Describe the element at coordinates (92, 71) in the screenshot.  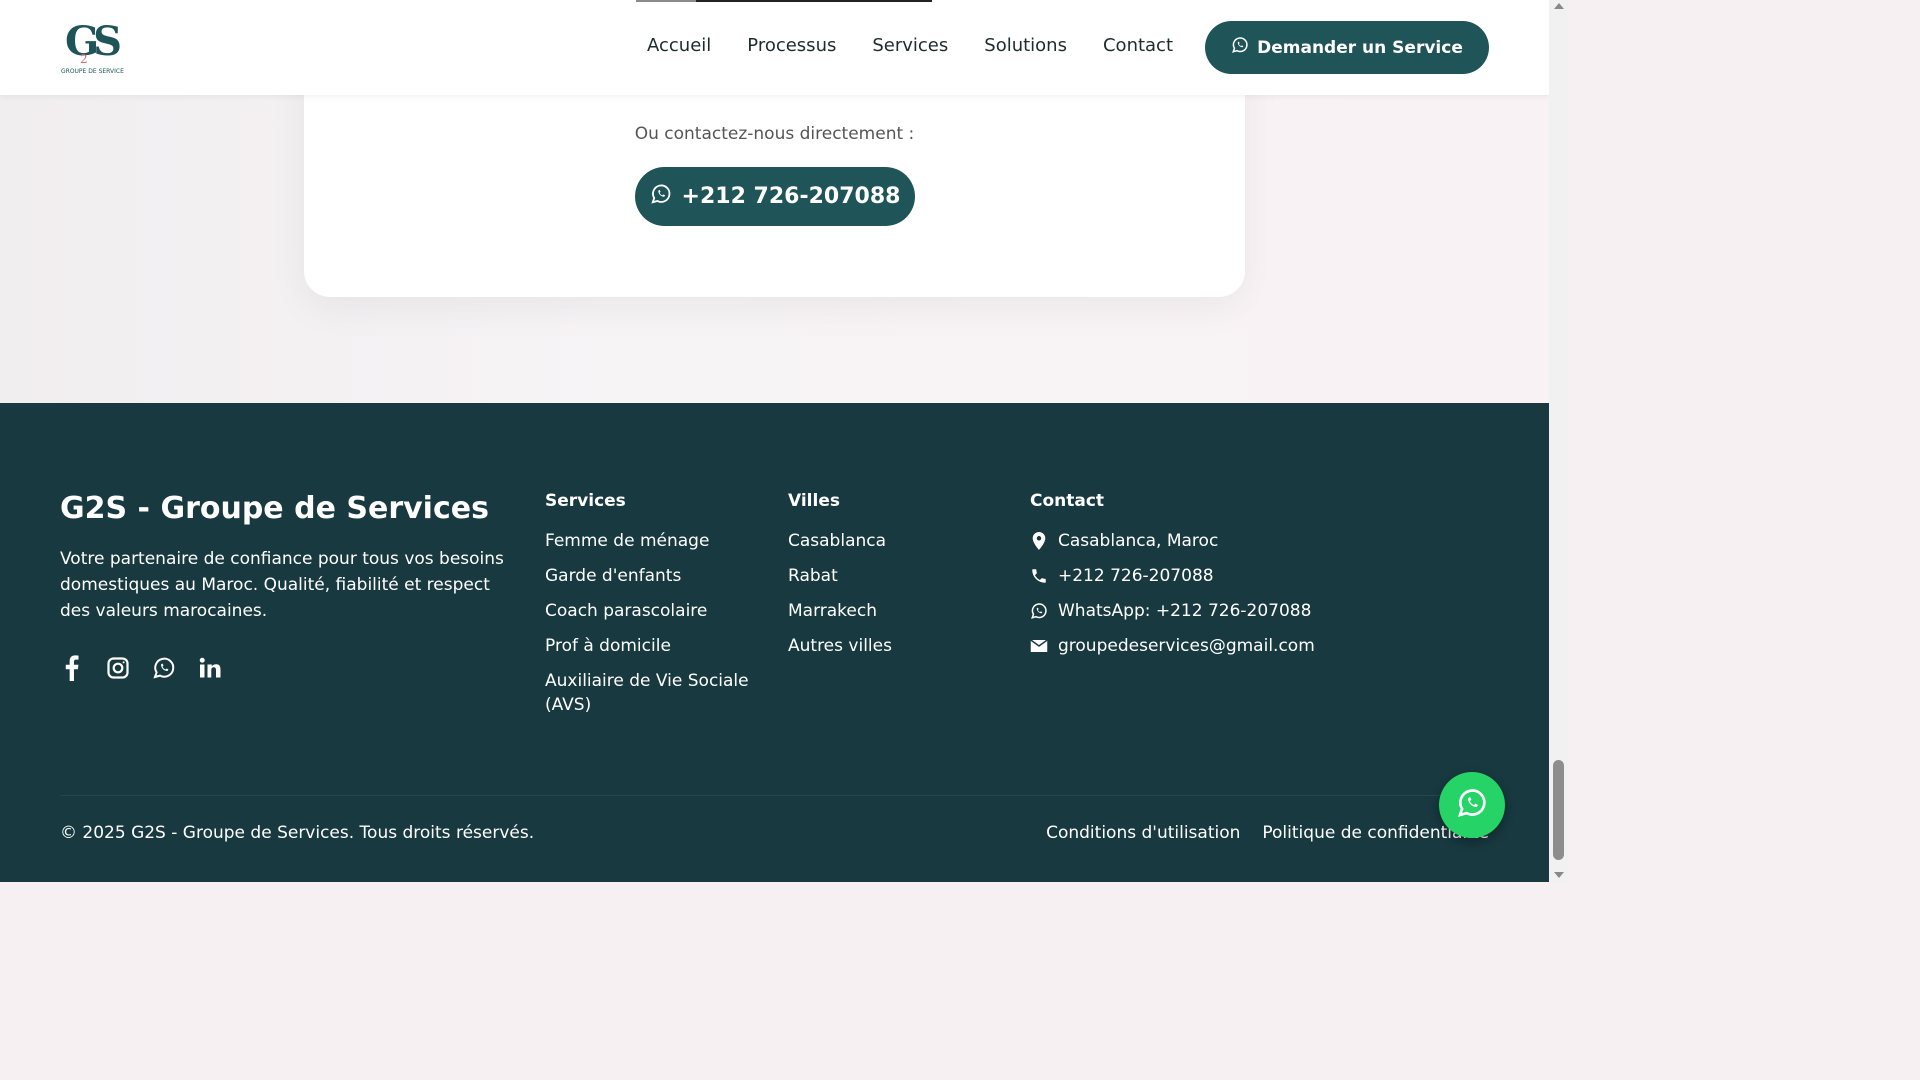
I see `logo-subtitle: GROUPE DE SERVICE` at that location.